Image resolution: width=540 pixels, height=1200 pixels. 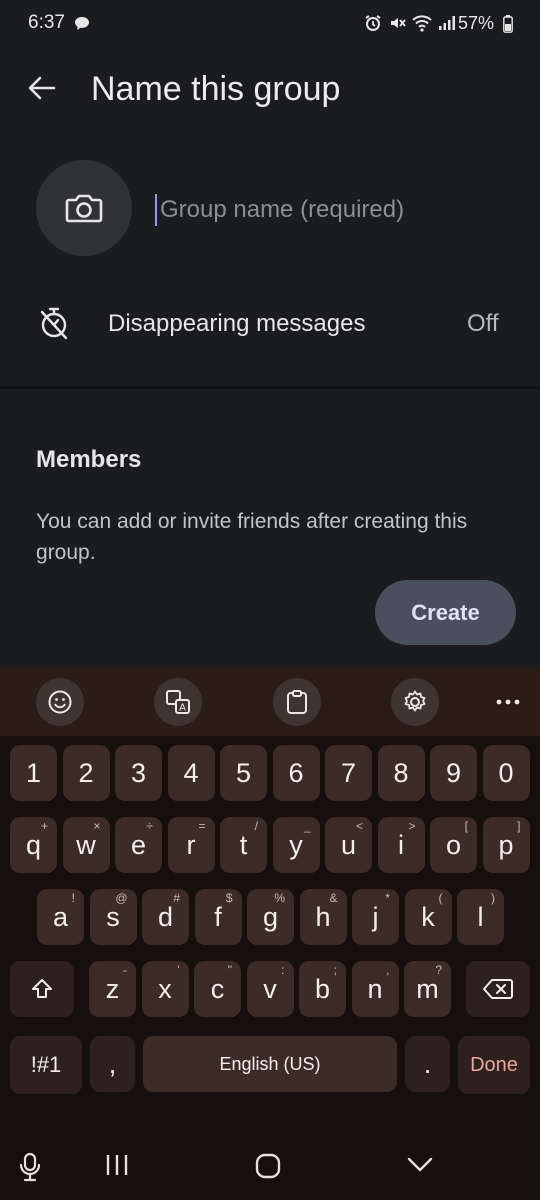 I want to click on recent-apps-icon, so click(x=117, y=1165).